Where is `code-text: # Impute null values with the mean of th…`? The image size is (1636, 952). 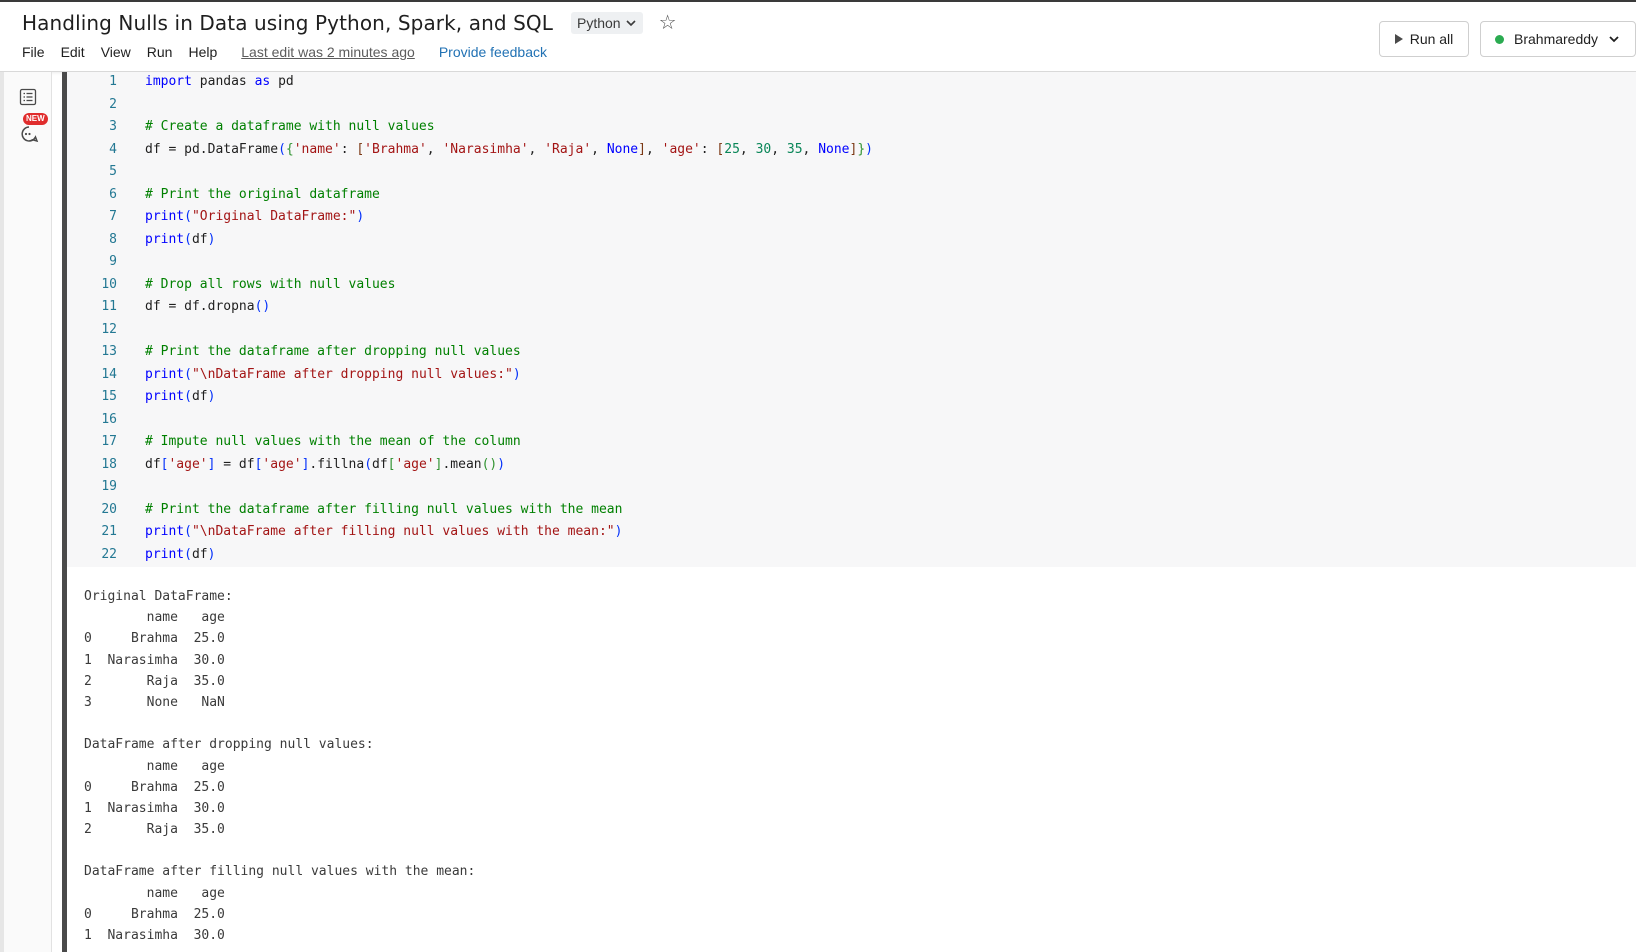
code-text: # Impute null values with the mean of th… is located at coordinates (333, 441).